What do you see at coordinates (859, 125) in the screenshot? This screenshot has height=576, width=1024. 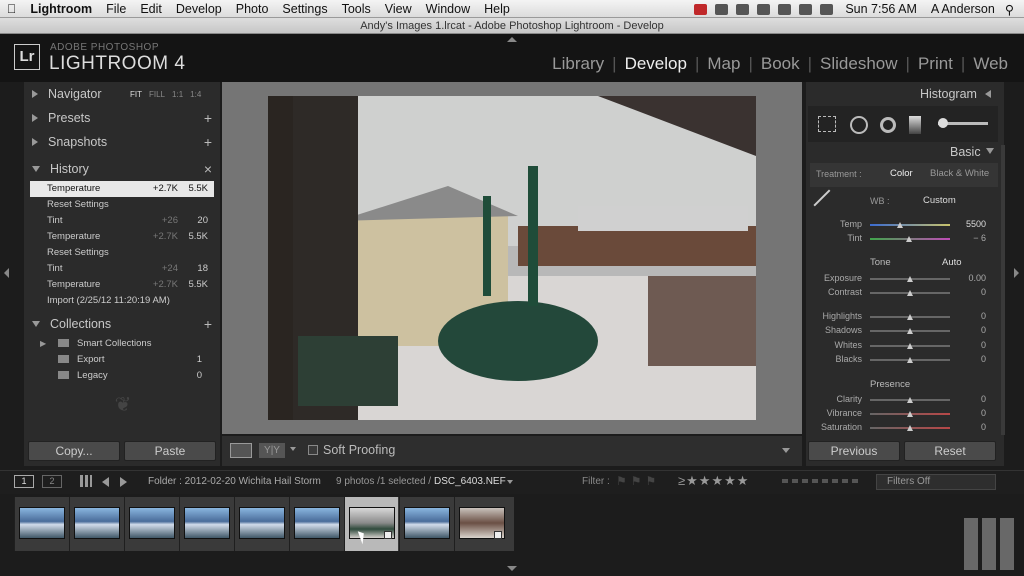 I see `spot-removal-icon` at bounding box center [859, 125].